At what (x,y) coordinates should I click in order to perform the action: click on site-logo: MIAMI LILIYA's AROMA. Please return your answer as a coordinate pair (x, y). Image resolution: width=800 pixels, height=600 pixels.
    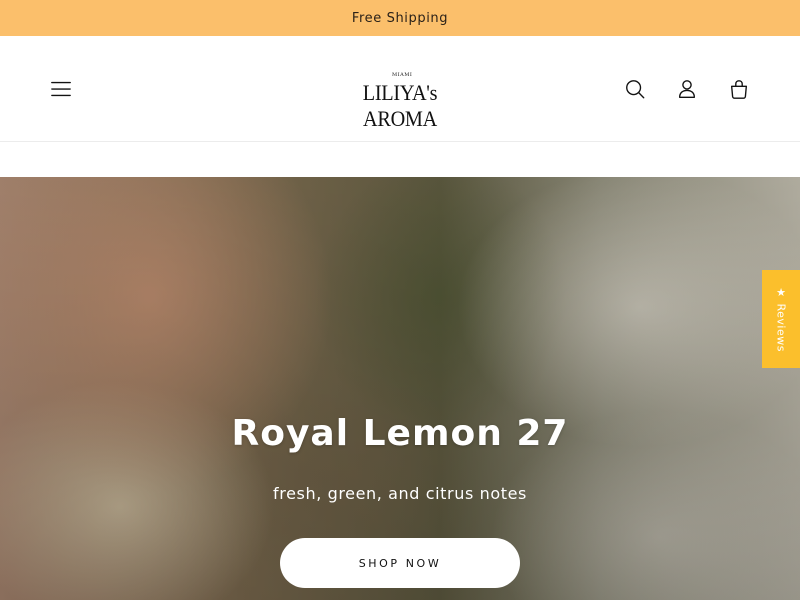
    Looking at the image, I should click on (400, 100).